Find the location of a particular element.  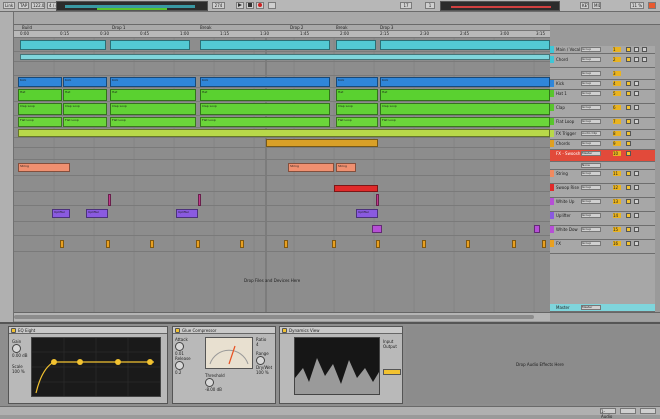

track-header-hat: Hat 1 Group 5 is located at coordinates (602, 97).